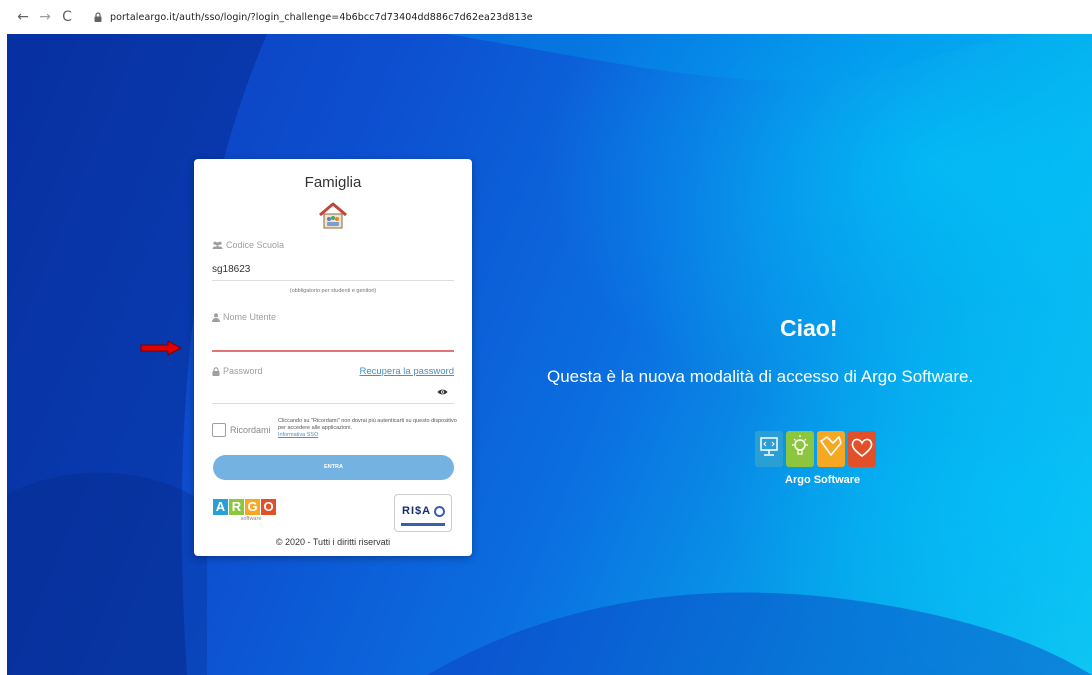 Image resolution: width=1092 pixels, height=675 pixels. Describe the element at coordinates (319, 392) in the screenshot. I see `password-input` at that location.